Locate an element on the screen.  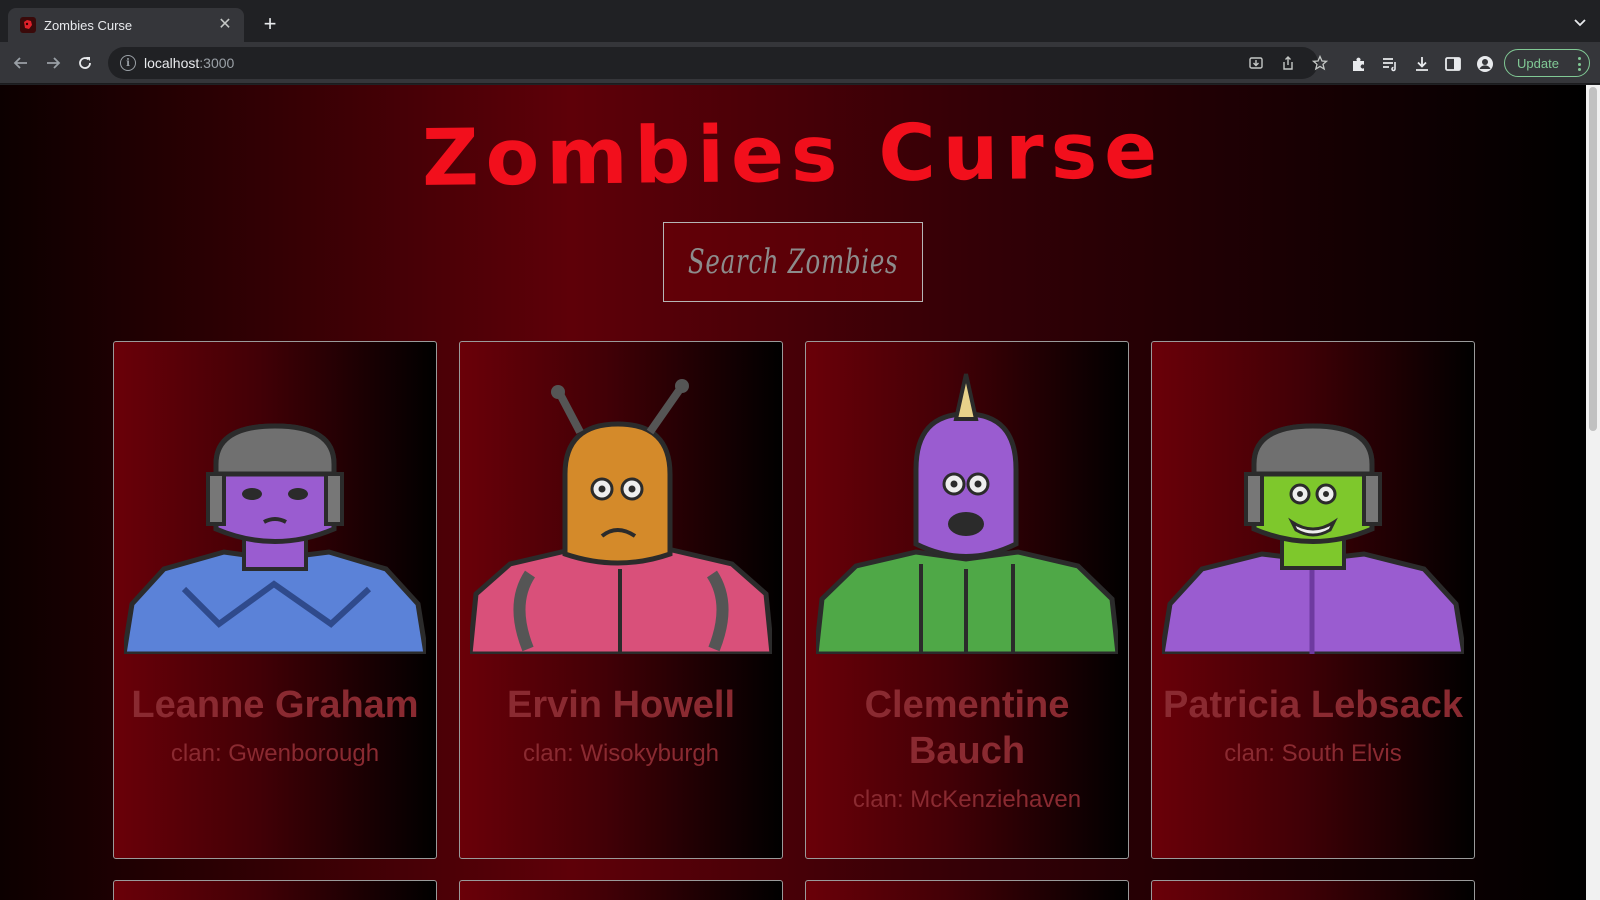
zombie-card: Leanne Graham clan: Gwenborough is located at coordinates (275, 600).